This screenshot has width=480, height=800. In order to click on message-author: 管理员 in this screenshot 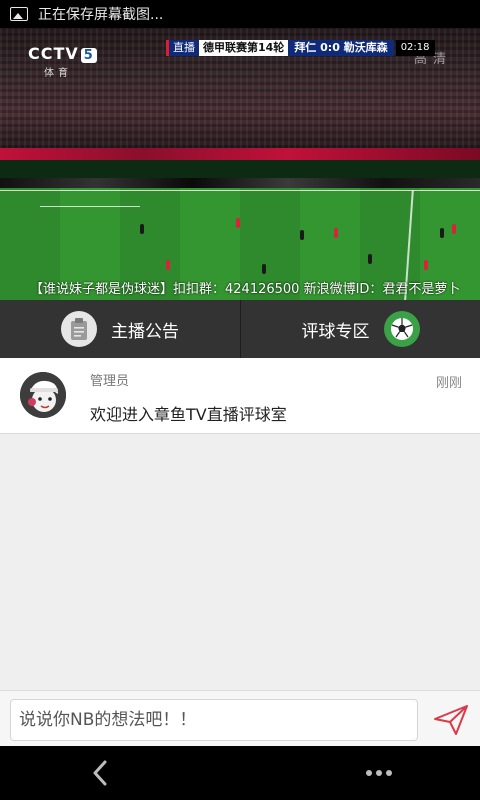, I will do `click(110, 381)`.